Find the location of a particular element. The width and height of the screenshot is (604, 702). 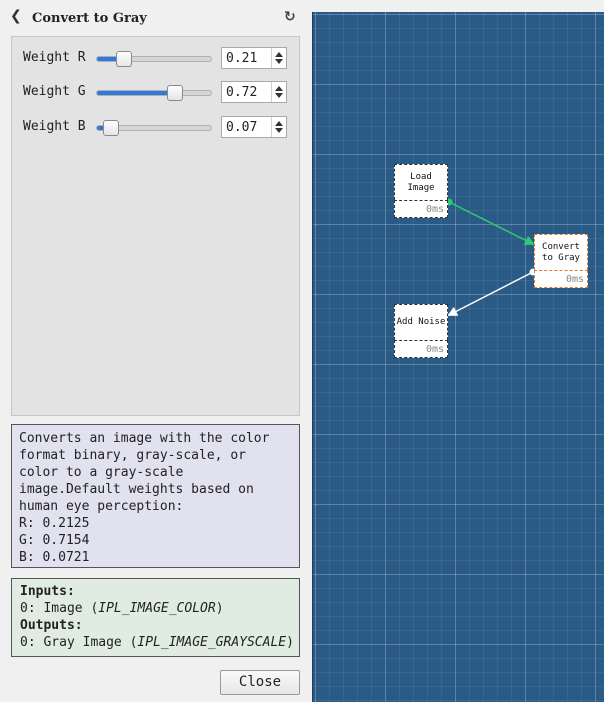

connection-layer is located at coordinates (491, 257).